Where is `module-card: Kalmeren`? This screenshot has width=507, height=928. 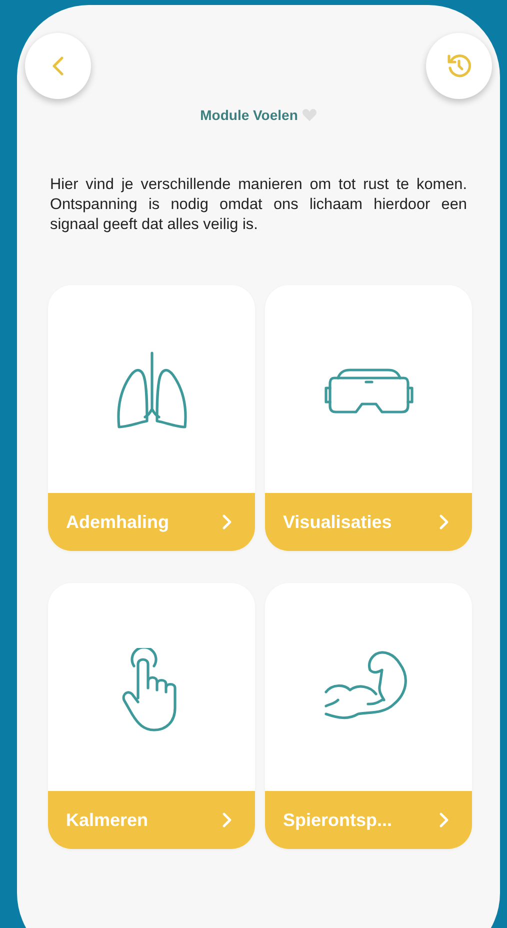
module-card: Kalmeren is located at coordinates (151, 716).